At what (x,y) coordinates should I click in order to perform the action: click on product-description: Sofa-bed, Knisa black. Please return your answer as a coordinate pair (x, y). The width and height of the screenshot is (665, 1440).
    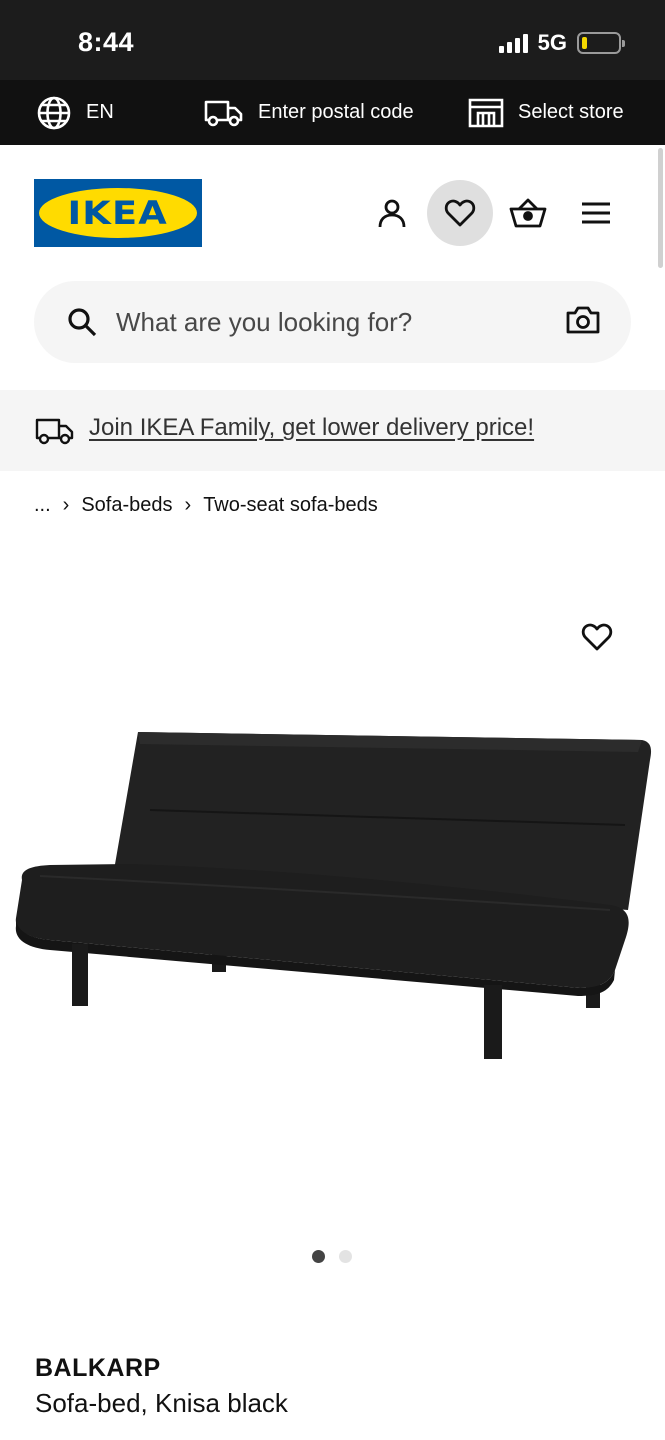
    Looking at the image, I should click on (161, 1403).